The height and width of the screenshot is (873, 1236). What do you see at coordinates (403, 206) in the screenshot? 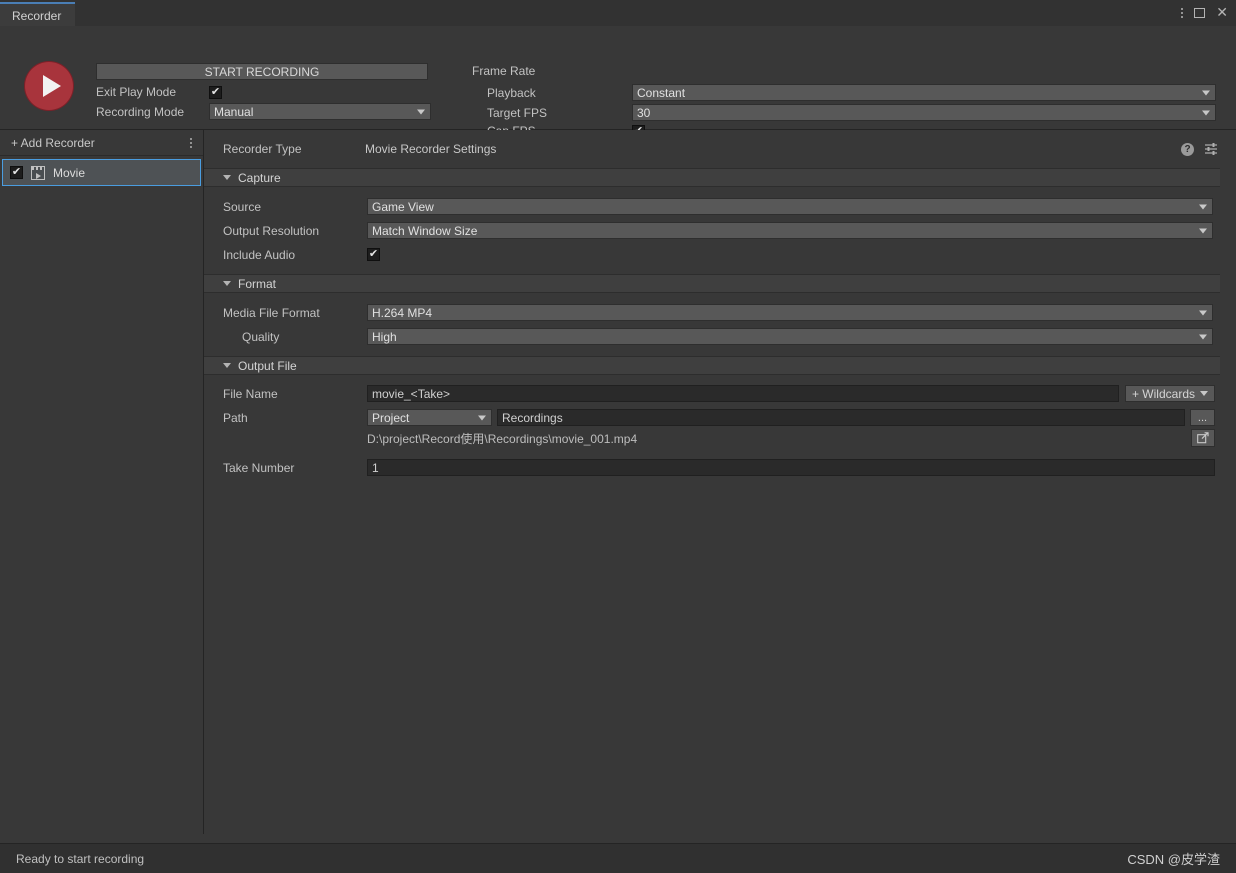
I see `source-value: Game View` at bounding box center [403, 206].